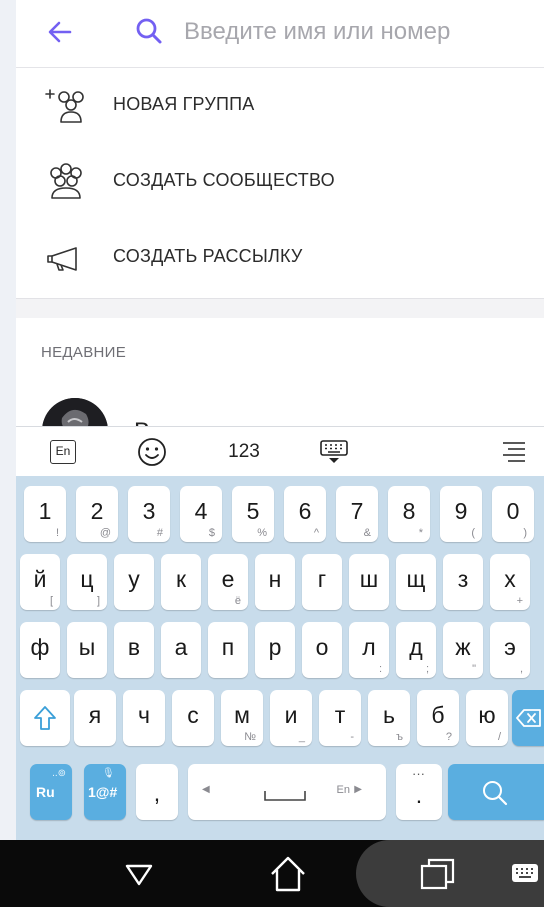 Image resolution: width=544 pixels, height=907 pixels. I want to click on key-к: к, so click(181, 582).